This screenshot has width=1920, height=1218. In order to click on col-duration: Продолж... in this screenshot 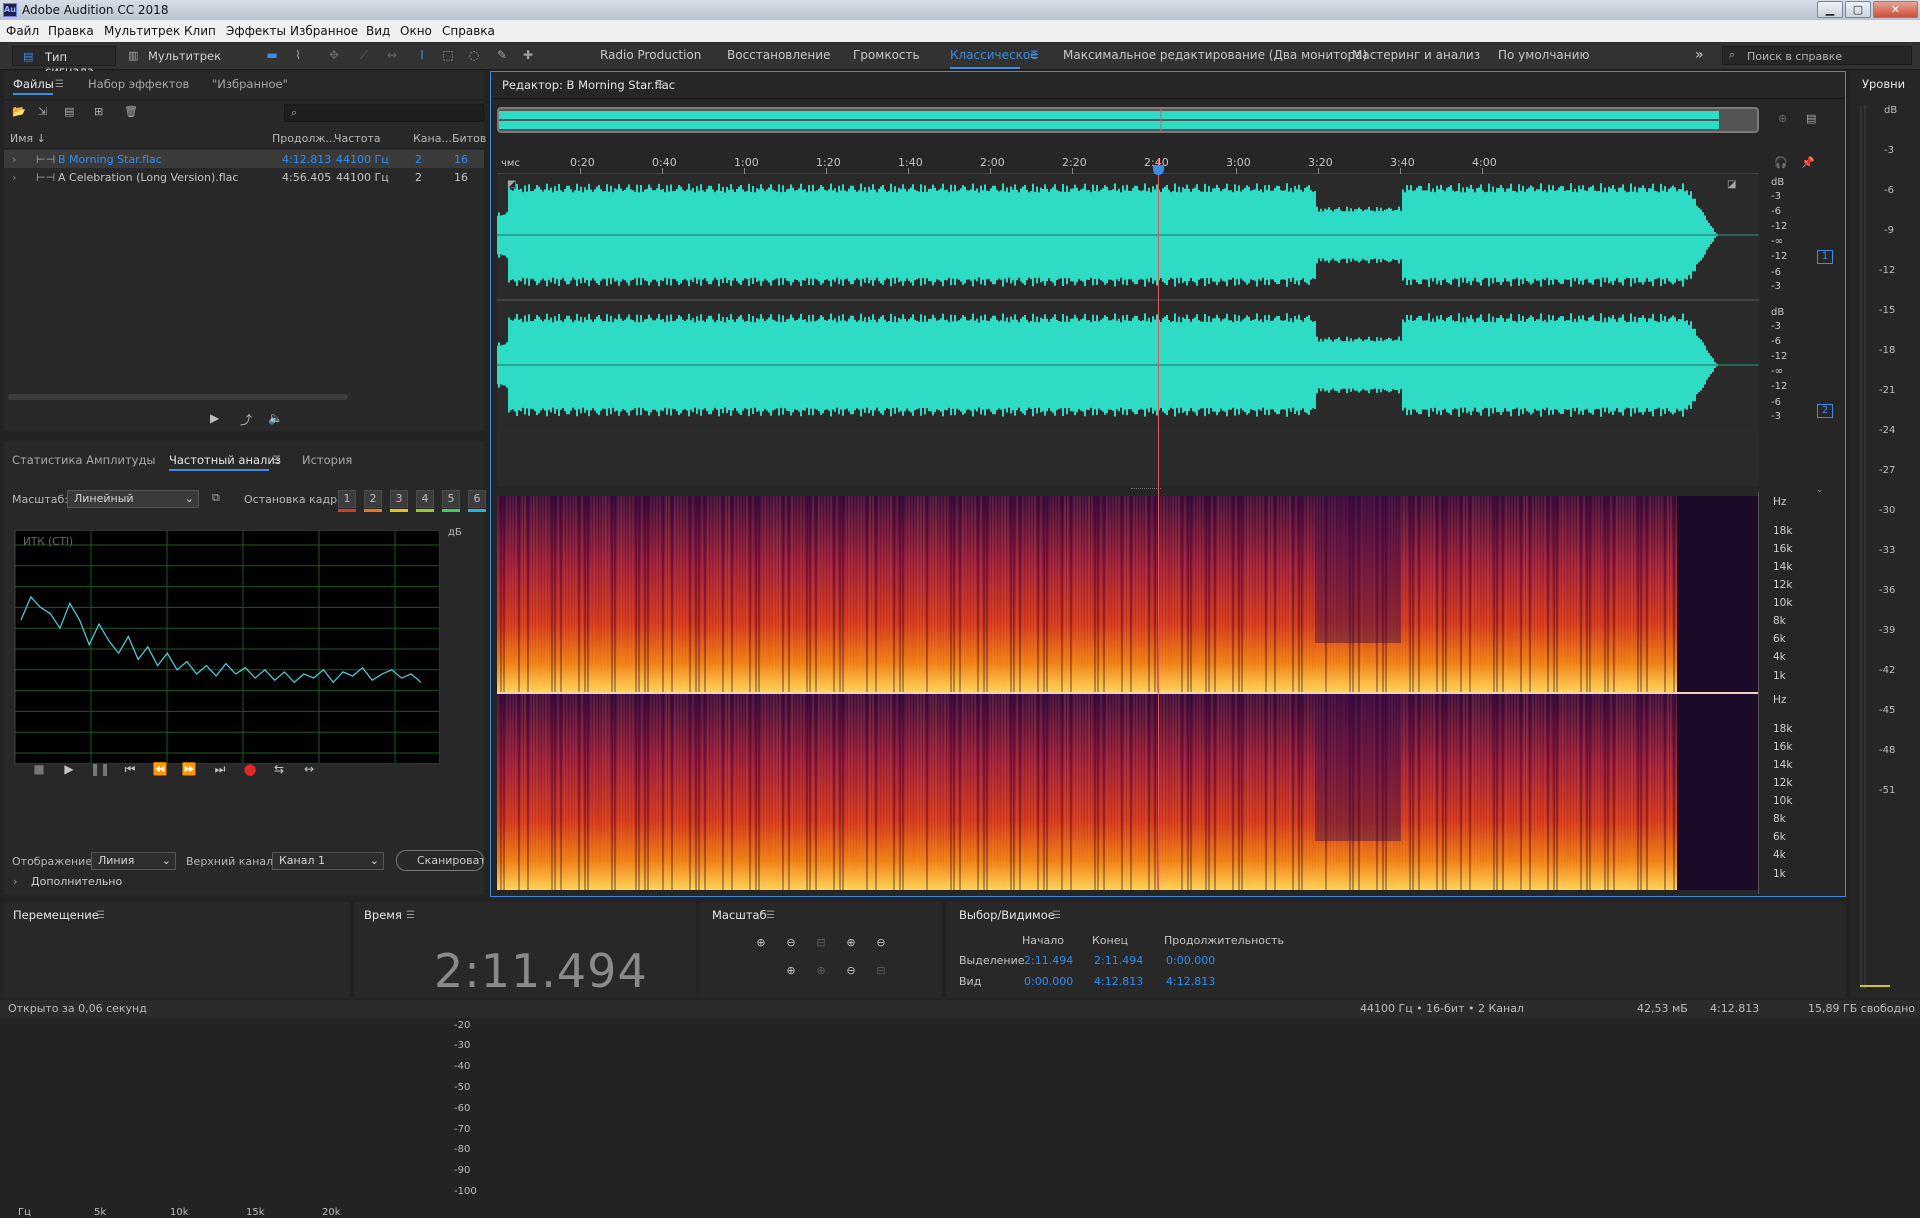, I will do `click(304, 138)`.